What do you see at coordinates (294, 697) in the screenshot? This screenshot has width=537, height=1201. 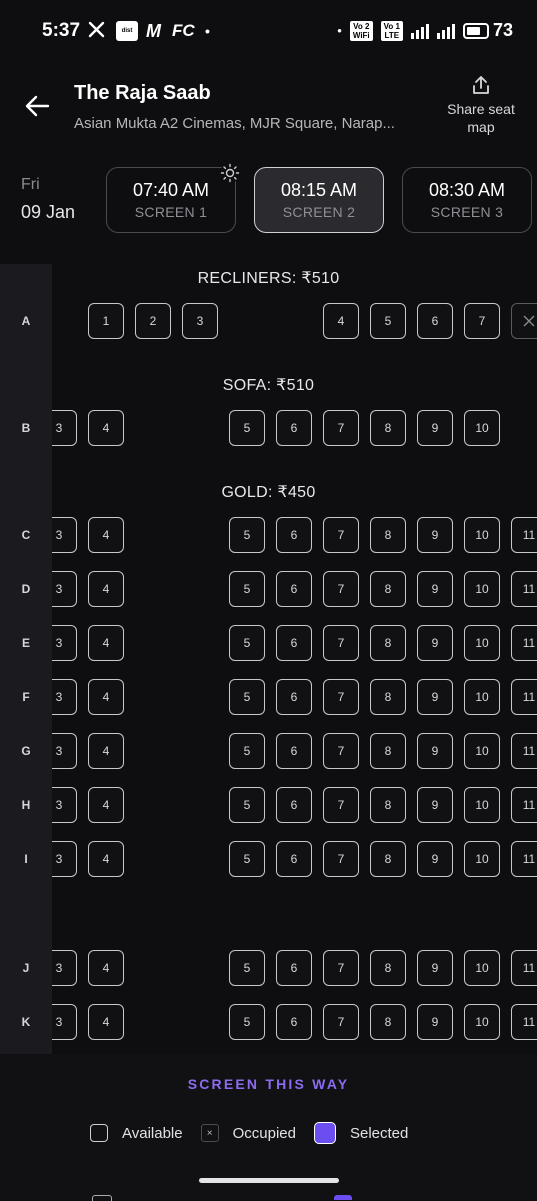 I see `seat-F6: 6` at bounding box center [294, 697].